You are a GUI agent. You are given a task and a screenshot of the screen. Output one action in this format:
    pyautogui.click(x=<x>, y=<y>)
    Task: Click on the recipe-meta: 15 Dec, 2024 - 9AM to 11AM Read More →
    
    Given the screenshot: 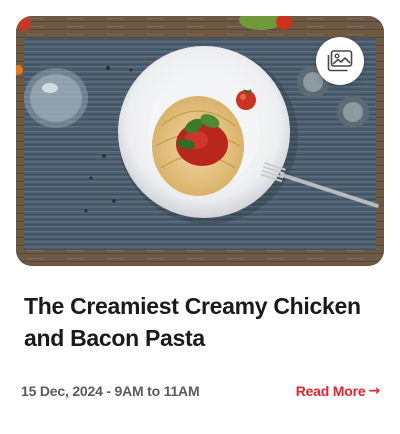 What is the action you would take?
    pyautogui.click(x=200, y=391)
    